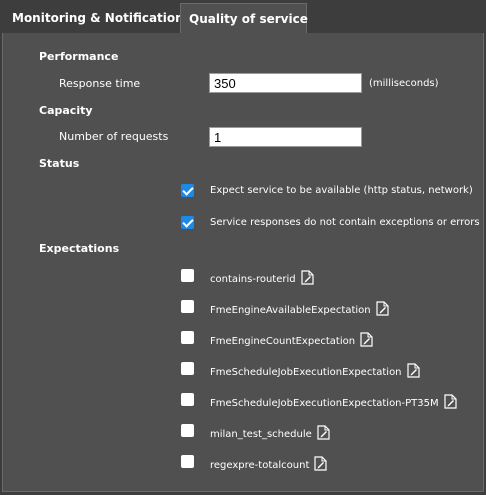 Image resolution: width=486 pixels, height=495 pixels. What do you see at coordinates (59, 163) in the screenshot?
I see `status-title: Status` at bounding box center [59, 163].